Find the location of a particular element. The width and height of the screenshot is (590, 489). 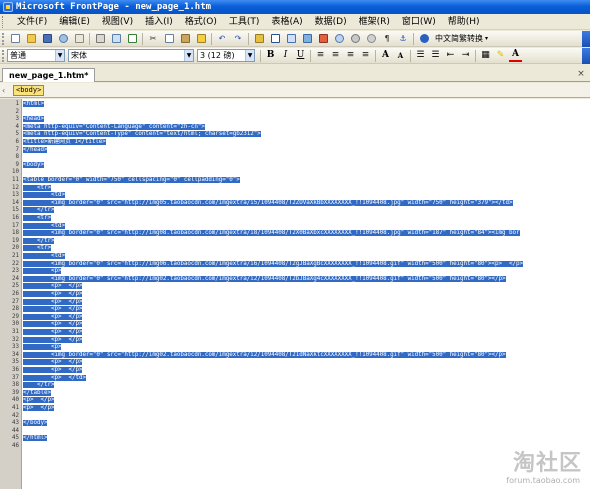

insert-table-icon is located at coordinates (275, 38).